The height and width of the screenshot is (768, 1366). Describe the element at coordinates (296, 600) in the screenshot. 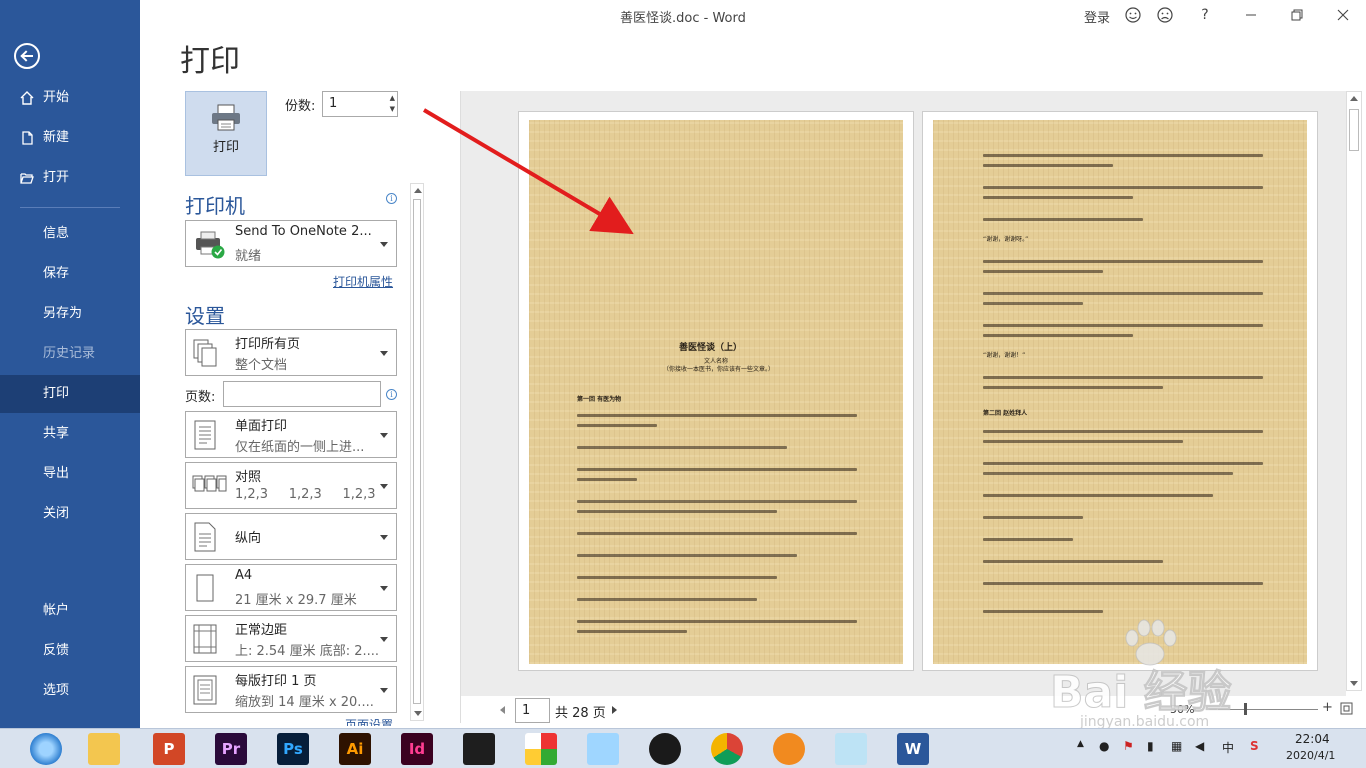

I see `paper-size-sub: 21 厘米 x 29.7 厘米` at that location.